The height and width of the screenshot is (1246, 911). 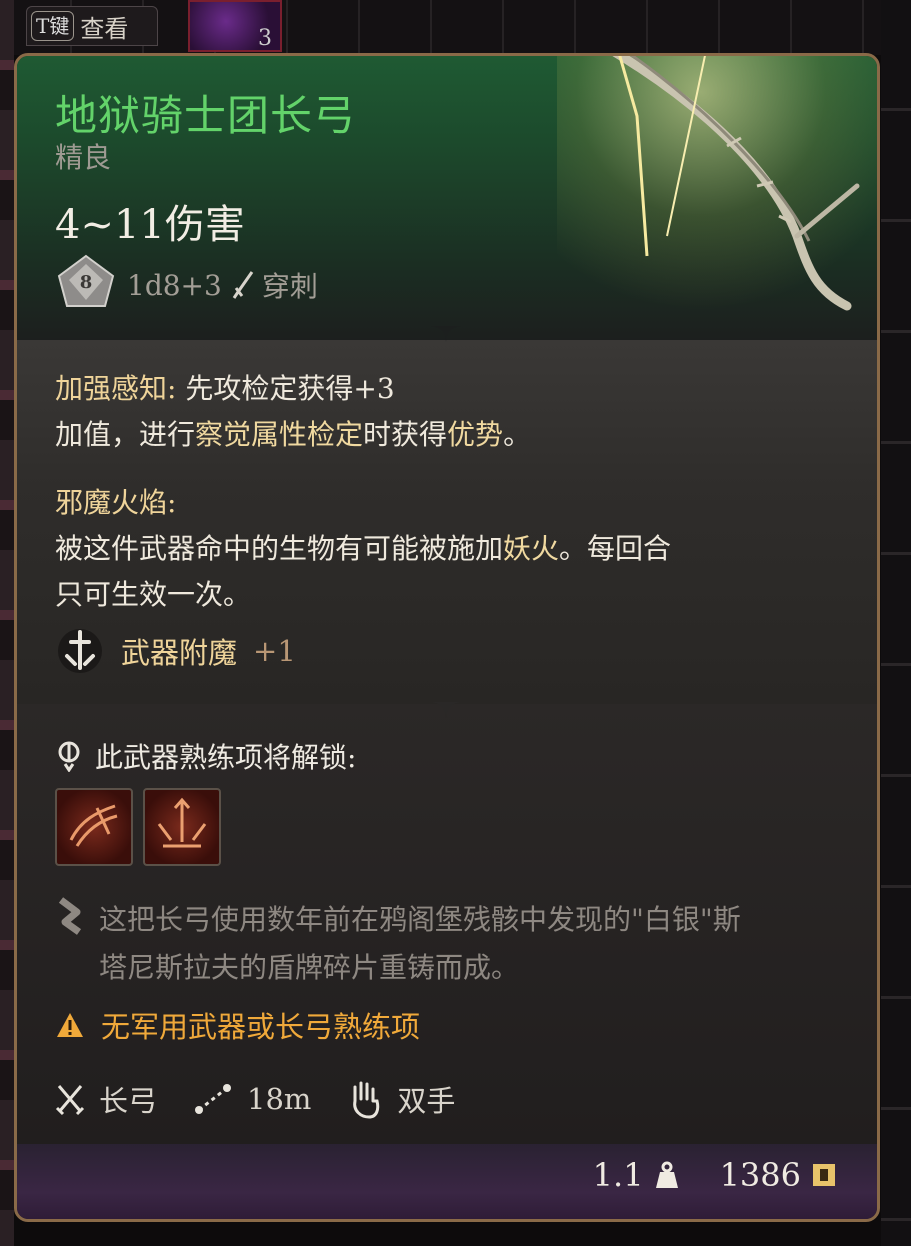 I want to click on gold-coin-icon, so click(x=824, y=1175).